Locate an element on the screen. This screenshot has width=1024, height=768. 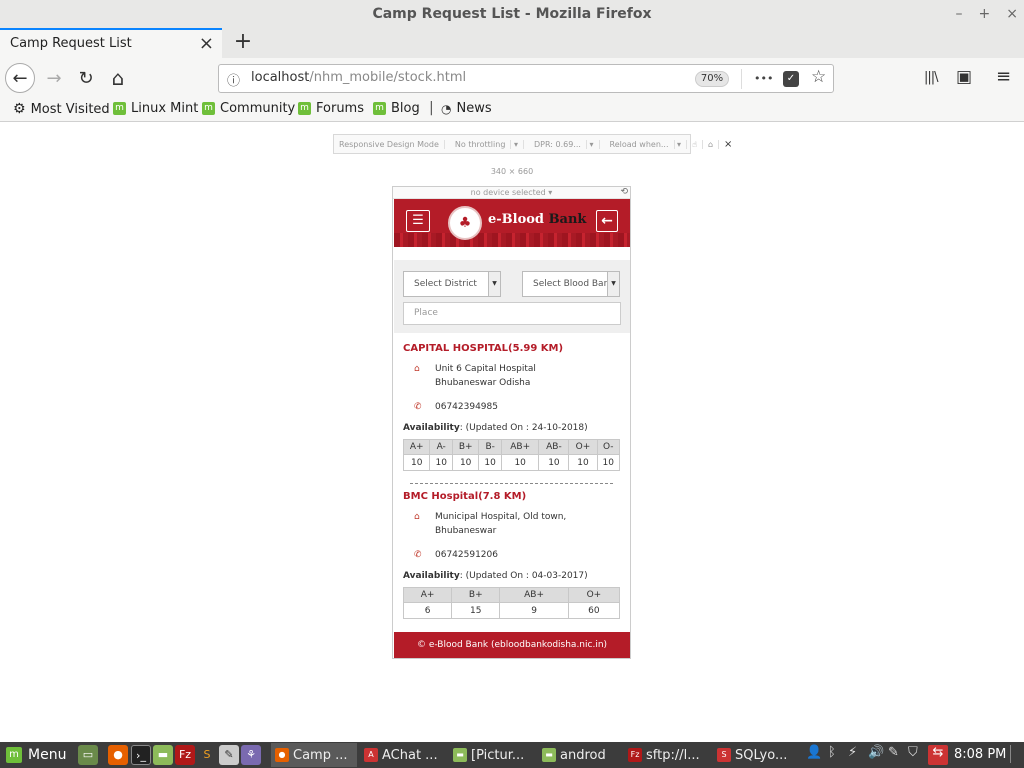
updated-on: : (Updated On : 24-10-2018) is located at coordinates (523, 428).